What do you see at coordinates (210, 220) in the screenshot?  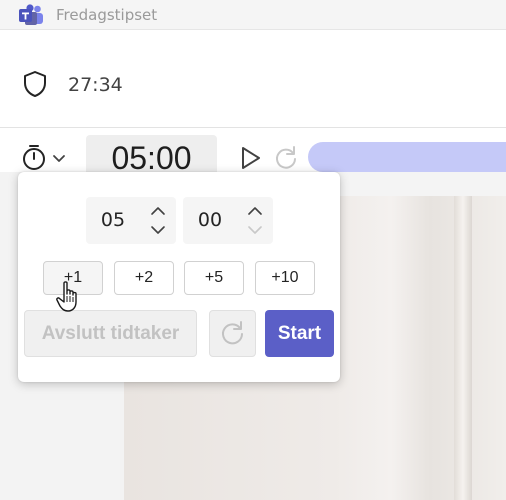 I see `seconds-value: 00` at bounding box center [210, 220].